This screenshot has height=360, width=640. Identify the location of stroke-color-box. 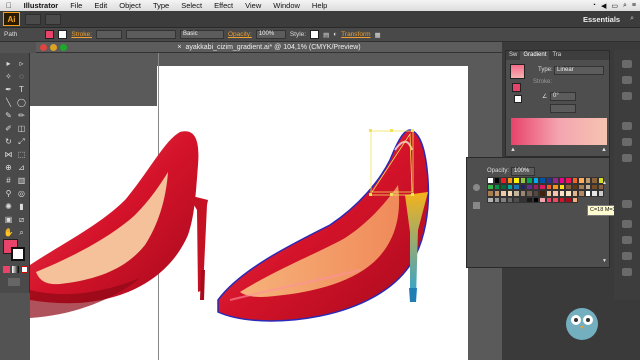
(18, 254).